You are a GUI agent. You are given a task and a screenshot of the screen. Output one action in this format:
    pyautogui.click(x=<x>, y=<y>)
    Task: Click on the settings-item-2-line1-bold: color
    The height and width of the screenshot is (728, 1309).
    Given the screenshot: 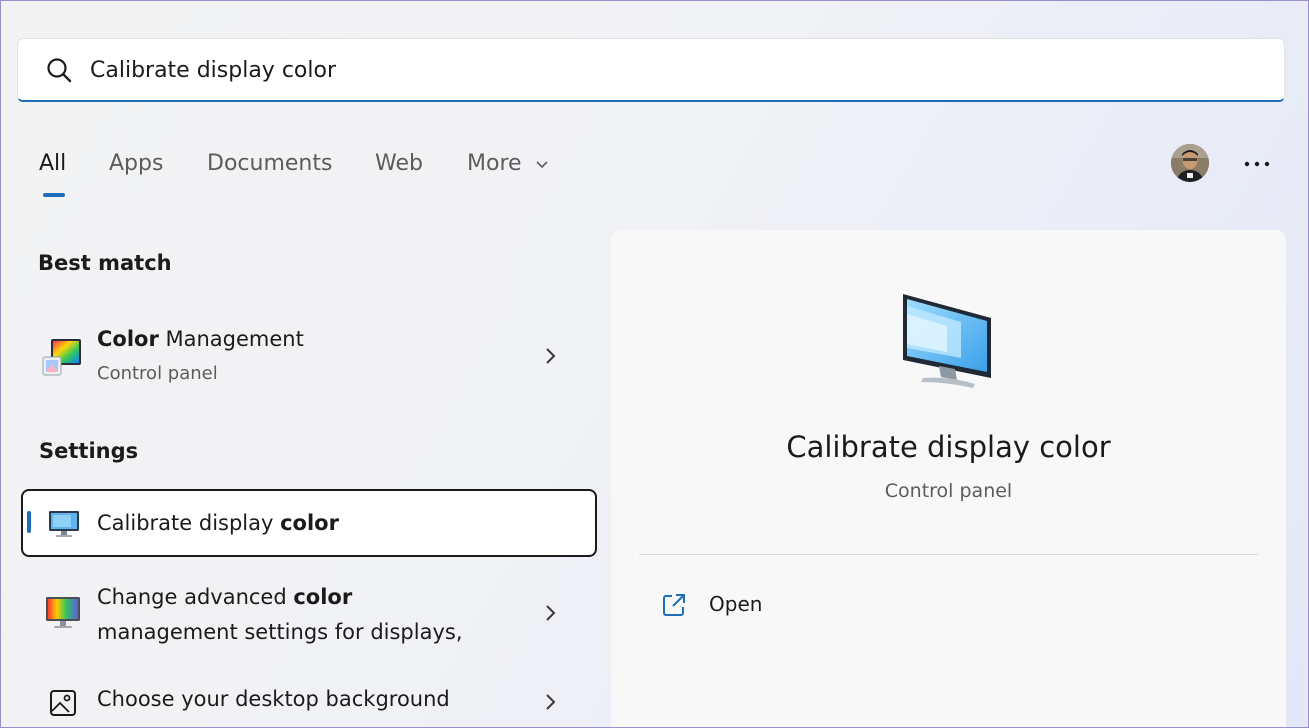 What is the action you would take?
    pyautogui.click(x=323, y=597)
    